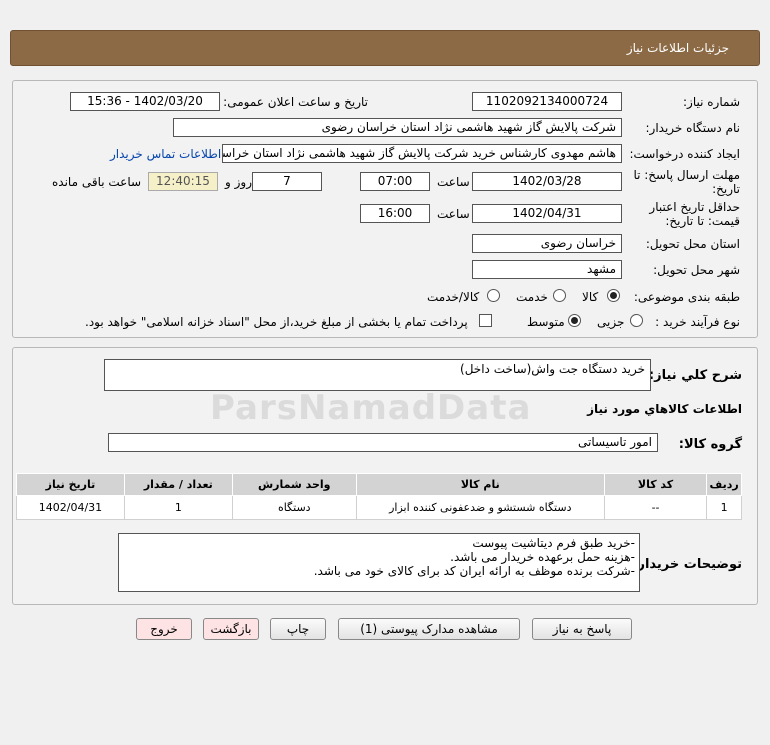 The image size is (770, 745). Describe the element at coordinates (70, 484) in the screenshot. I see `col-date: تاریخ نیاز` at that location.